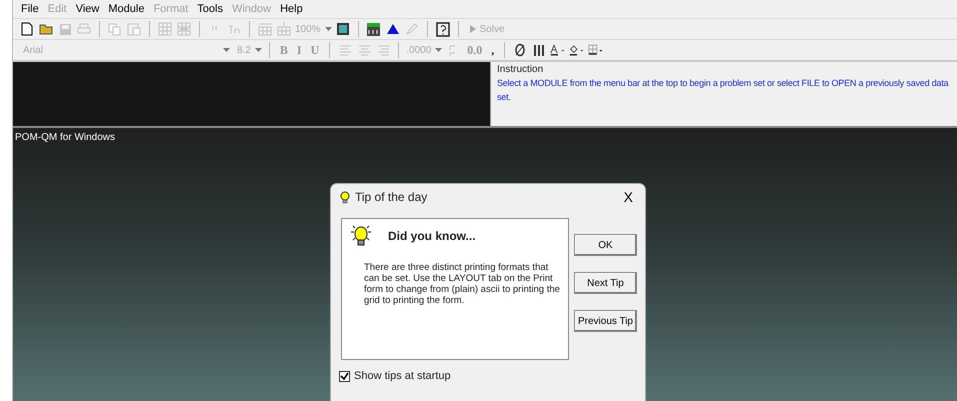 Image resolution: width=957 pixels, height=401 pixels. What do you see at coordinates (558, 50) in the screenshot?
I see `text-color-icon` at bounding box center [558, 50].